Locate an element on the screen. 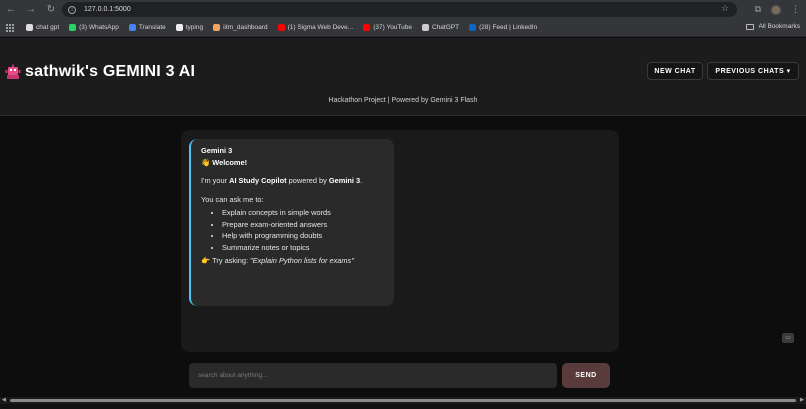  folder-icon is located at coordinates (750, 26).